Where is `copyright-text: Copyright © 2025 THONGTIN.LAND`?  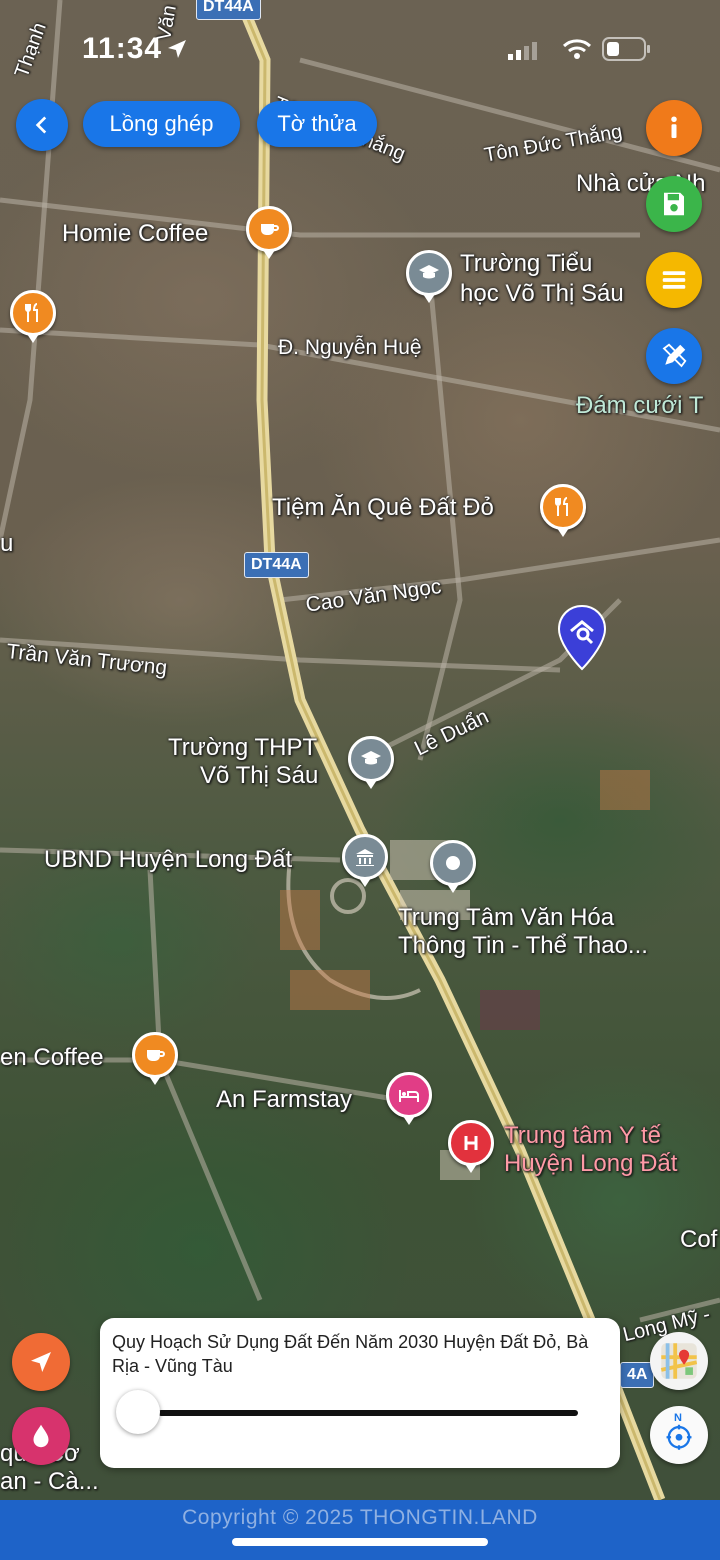 copyright-text: Copyright © 2025 THONGTIN.LAND is located at coordinates (360, 1517).